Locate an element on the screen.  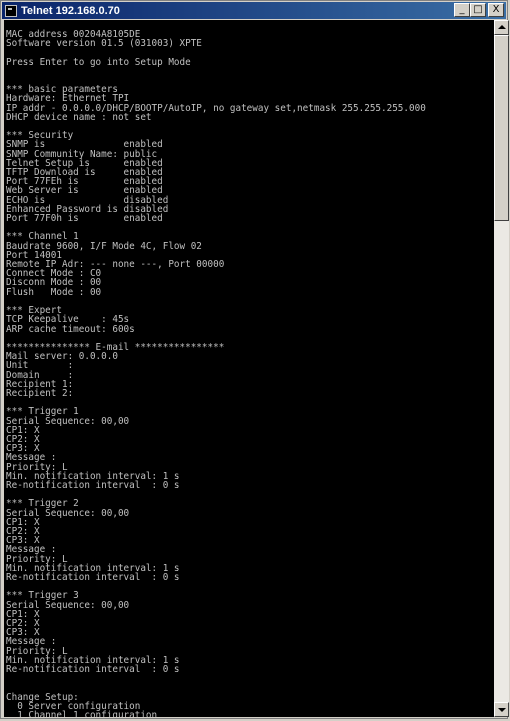
terminal-app-icon is located at coordinates (11, 10).